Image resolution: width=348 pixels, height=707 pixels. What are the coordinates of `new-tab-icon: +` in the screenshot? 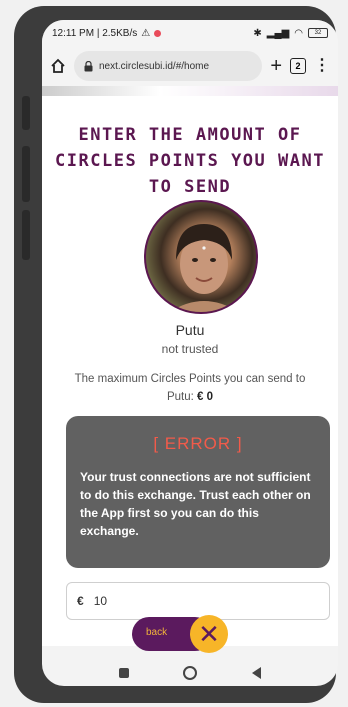 It's located at (276, 66).